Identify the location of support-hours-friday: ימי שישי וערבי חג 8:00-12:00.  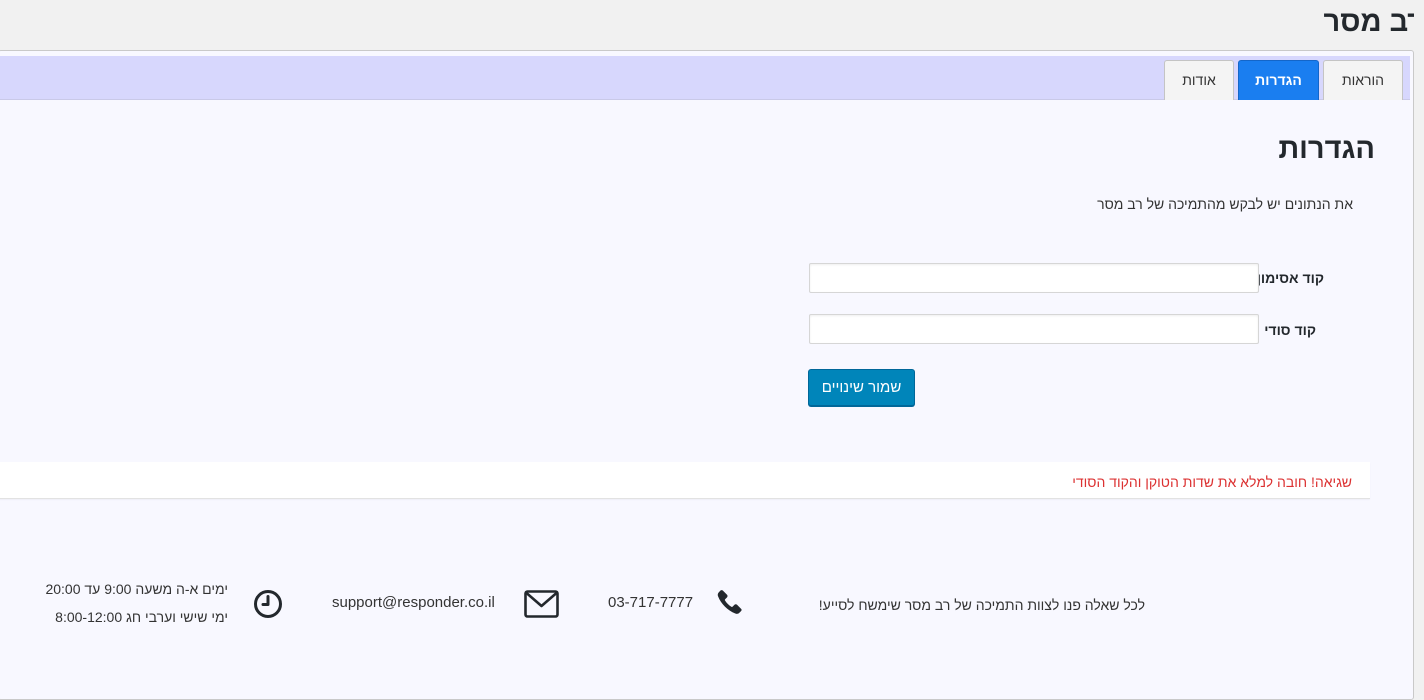
(141, 617).